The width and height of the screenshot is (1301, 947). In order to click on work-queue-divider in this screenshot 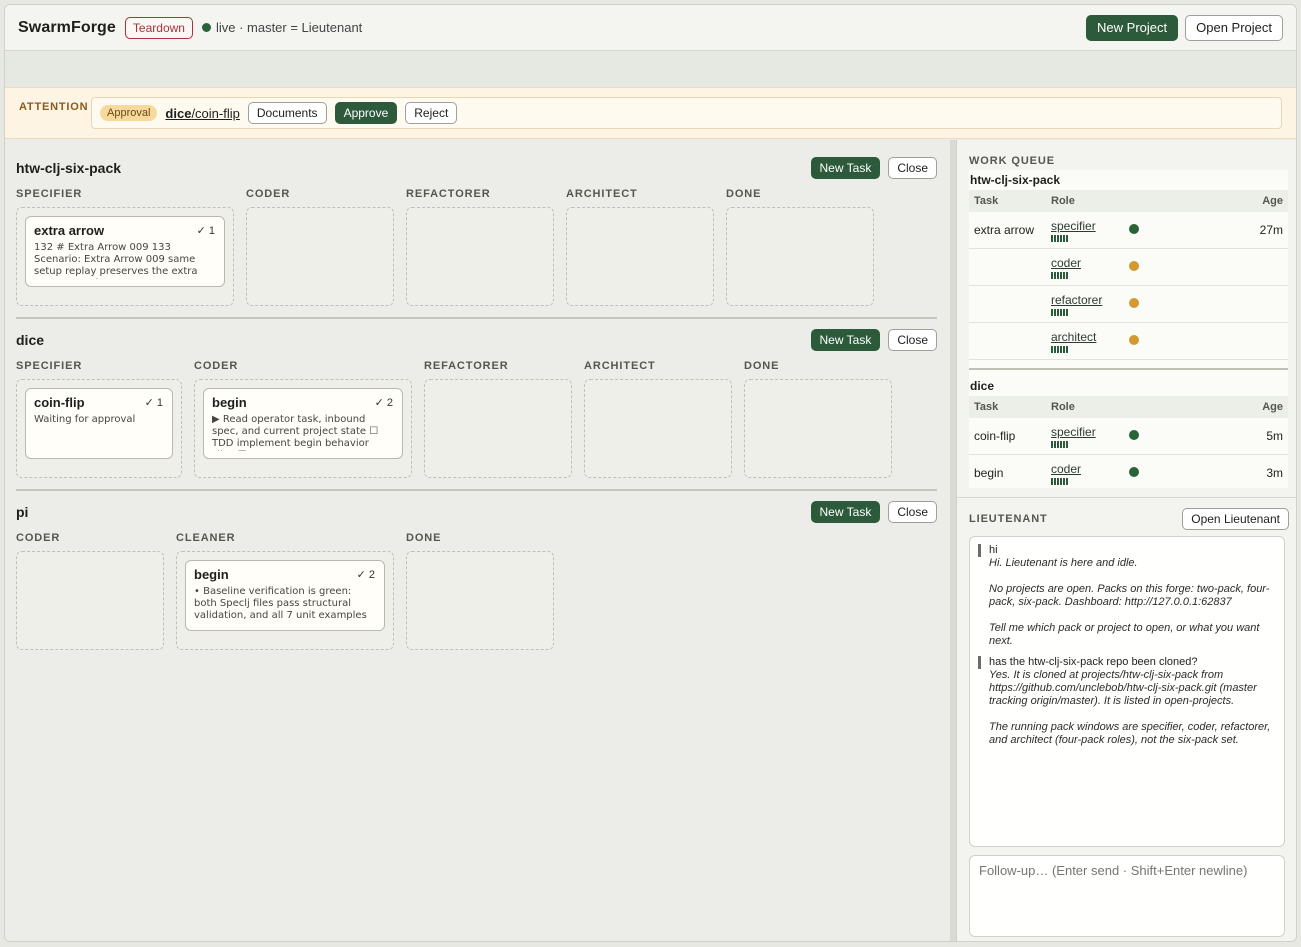, I will do `click(1128, 369)`.